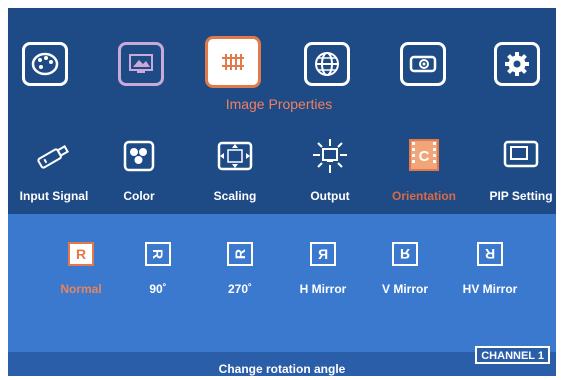 The height and width of the screenshot is (380, 564). Describe the element at coordinates (282, 369) in the screenshot. I see `help-hint: Change rotation angle` at that location.